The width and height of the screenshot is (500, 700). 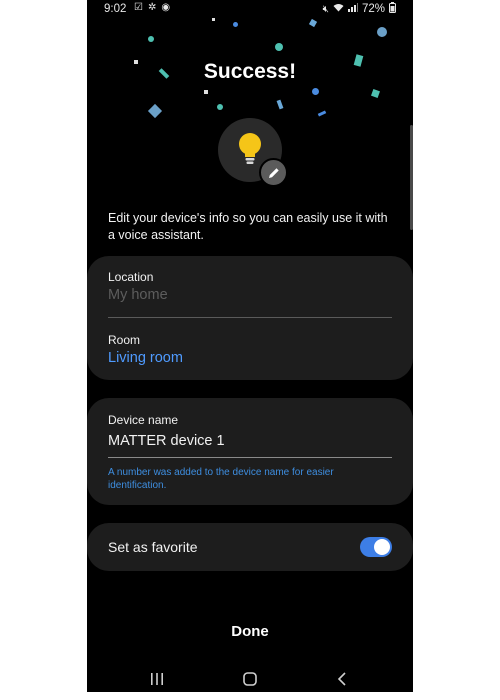 What do you see at coordinates (124, 340) in the screenshot?
I see `room-label: Room` at bounding box center [124, 340].